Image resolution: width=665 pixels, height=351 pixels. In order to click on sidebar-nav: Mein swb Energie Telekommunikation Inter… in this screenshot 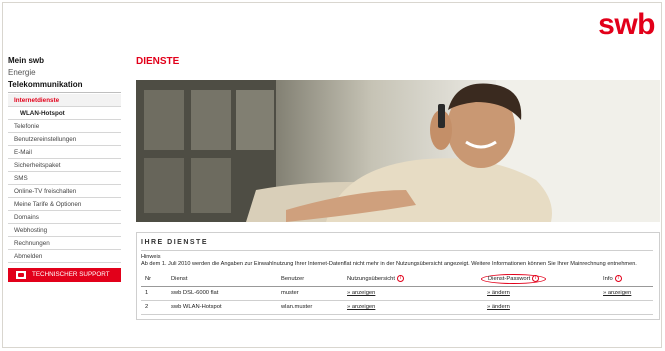, I will do `click(64, 168)`.